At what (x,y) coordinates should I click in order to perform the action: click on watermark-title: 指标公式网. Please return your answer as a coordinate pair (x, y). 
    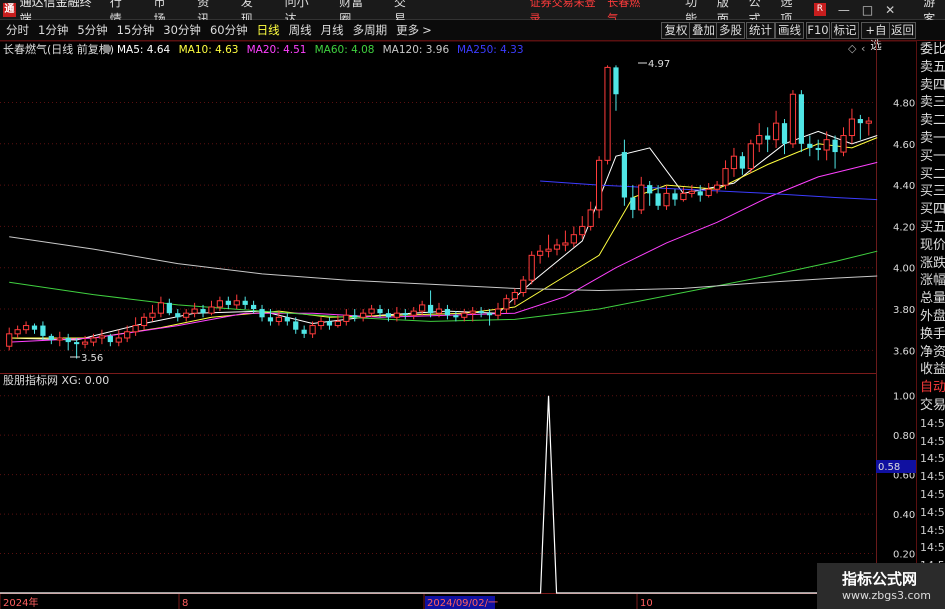
    Looking at the image, I should click on (880, 579).